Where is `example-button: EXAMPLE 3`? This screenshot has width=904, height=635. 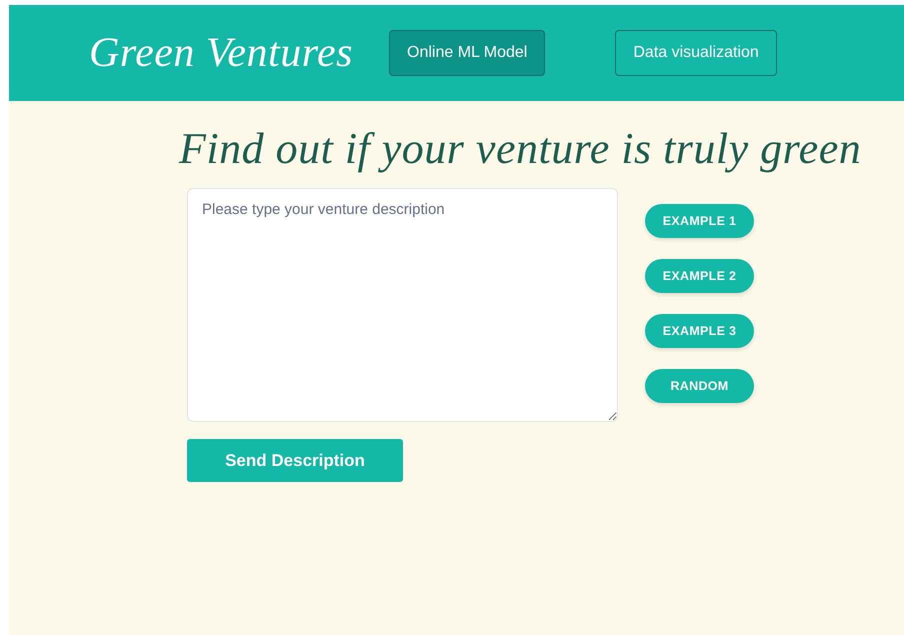 example-button: EXAMPLE 3 is located at coordinates (699, 331).